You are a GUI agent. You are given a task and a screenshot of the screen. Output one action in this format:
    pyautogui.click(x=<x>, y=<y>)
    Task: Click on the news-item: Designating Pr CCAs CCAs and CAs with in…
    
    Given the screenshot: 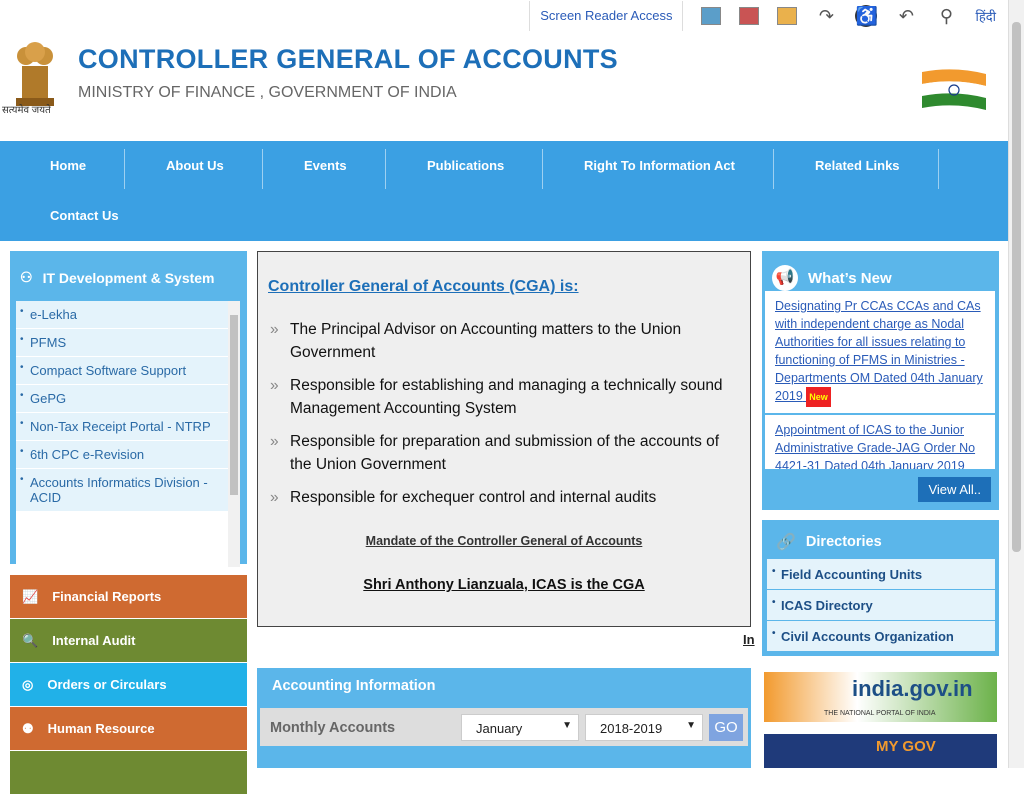 What is the action you would take?
    pyautogui.click(x=880, y=353)
    